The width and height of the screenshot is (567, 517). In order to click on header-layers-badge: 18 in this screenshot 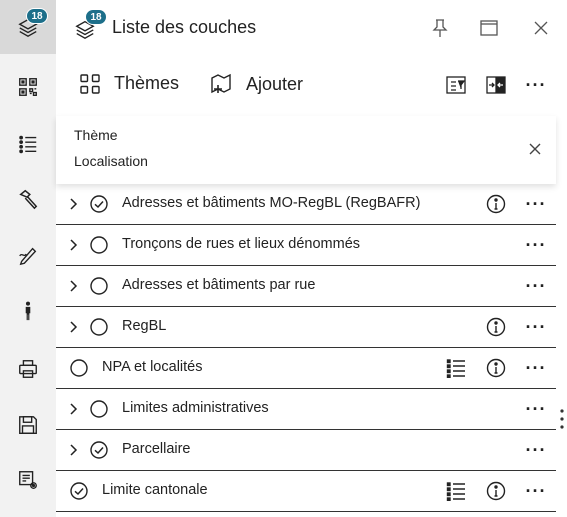, I will do `click(96, 17)`.